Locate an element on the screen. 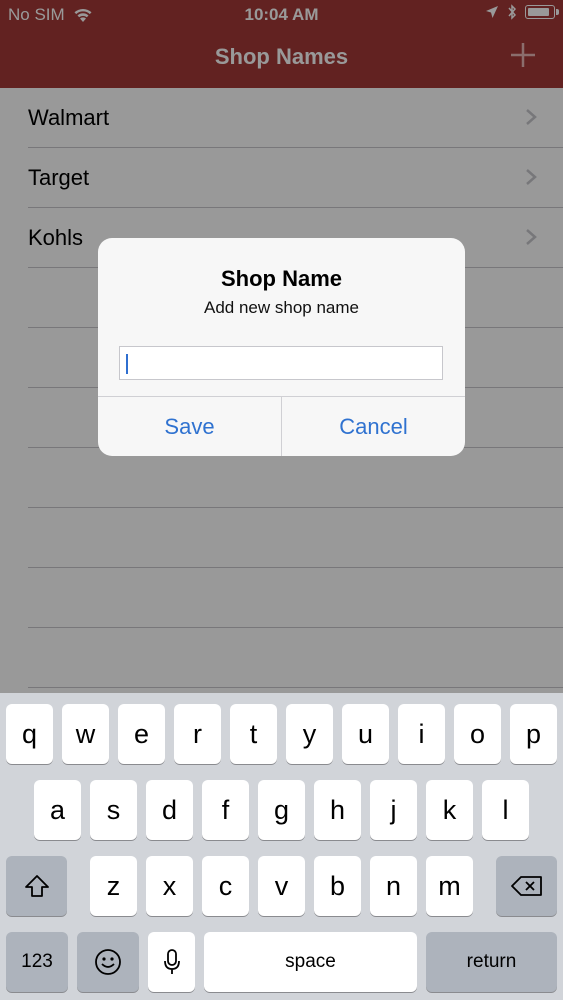 This screenshot has width=563, height=1000. alert-title: Shop Name is located at coordinates (281, 278).